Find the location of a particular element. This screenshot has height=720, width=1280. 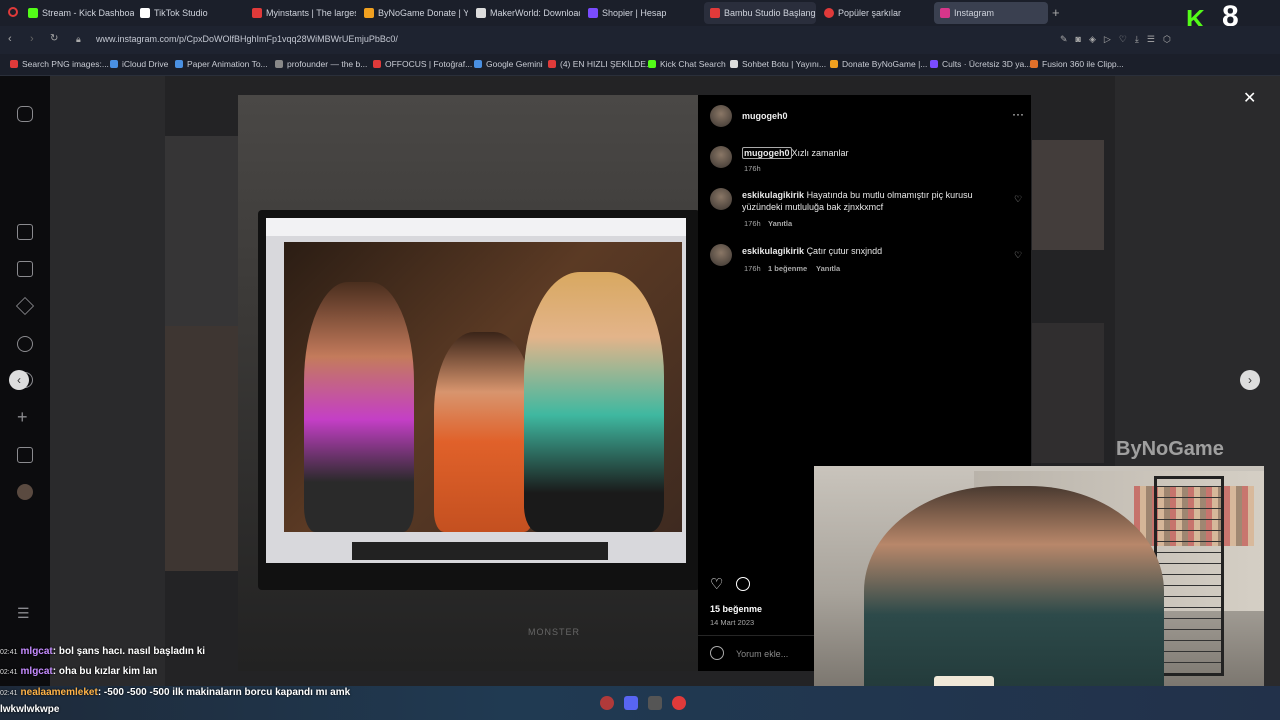

comment-bubble-icon is located at coordinates (743, 584).